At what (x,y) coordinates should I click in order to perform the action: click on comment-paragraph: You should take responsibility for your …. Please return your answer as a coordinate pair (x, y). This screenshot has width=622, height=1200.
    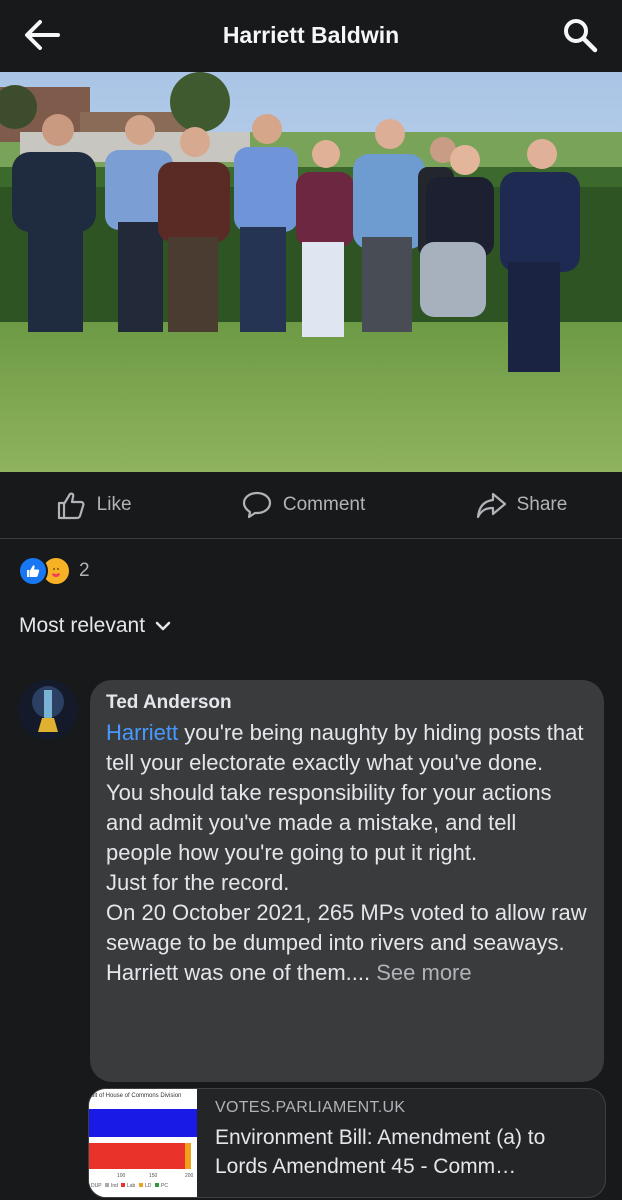
    Looking at the image, I should click on (329, 822).